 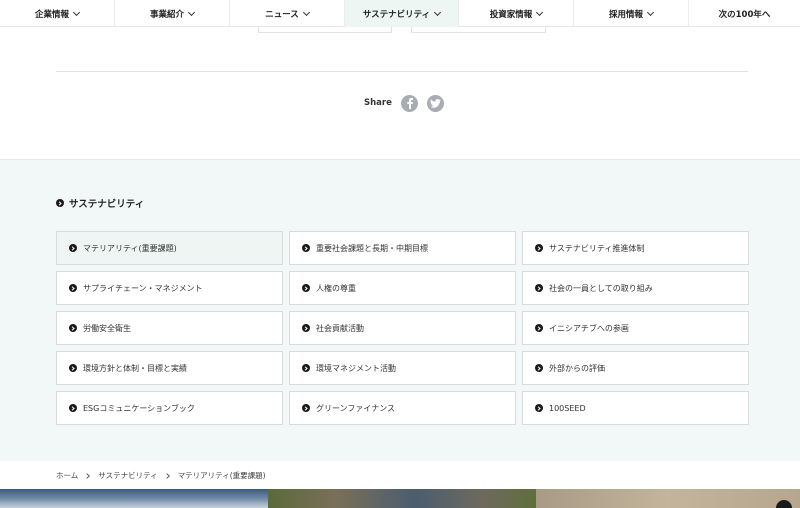 I want to click on page-top-button, so click(x=784, y=504).